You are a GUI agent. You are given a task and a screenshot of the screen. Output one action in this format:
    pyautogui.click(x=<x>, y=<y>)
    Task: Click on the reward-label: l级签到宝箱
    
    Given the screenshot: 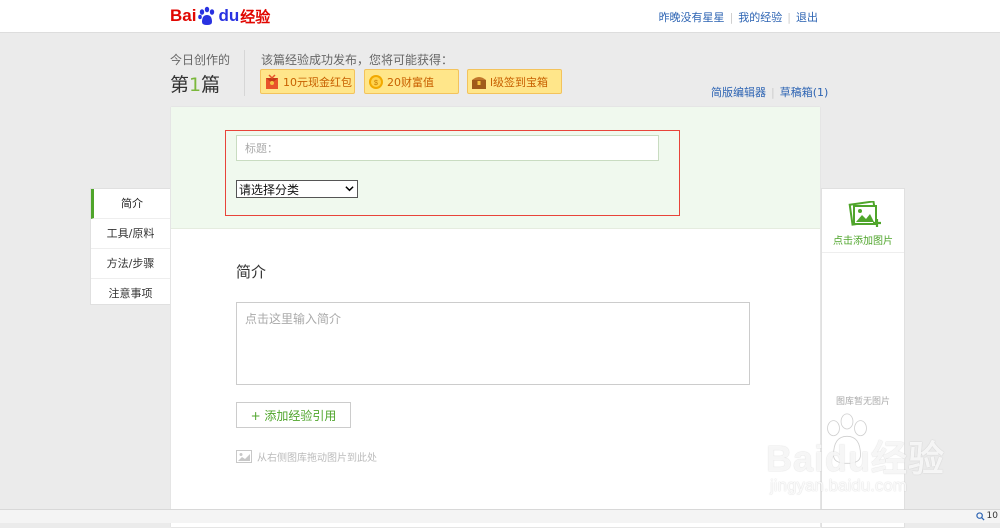 What is the action you would take?
    pyautogui.click(x=519, y=82)
    